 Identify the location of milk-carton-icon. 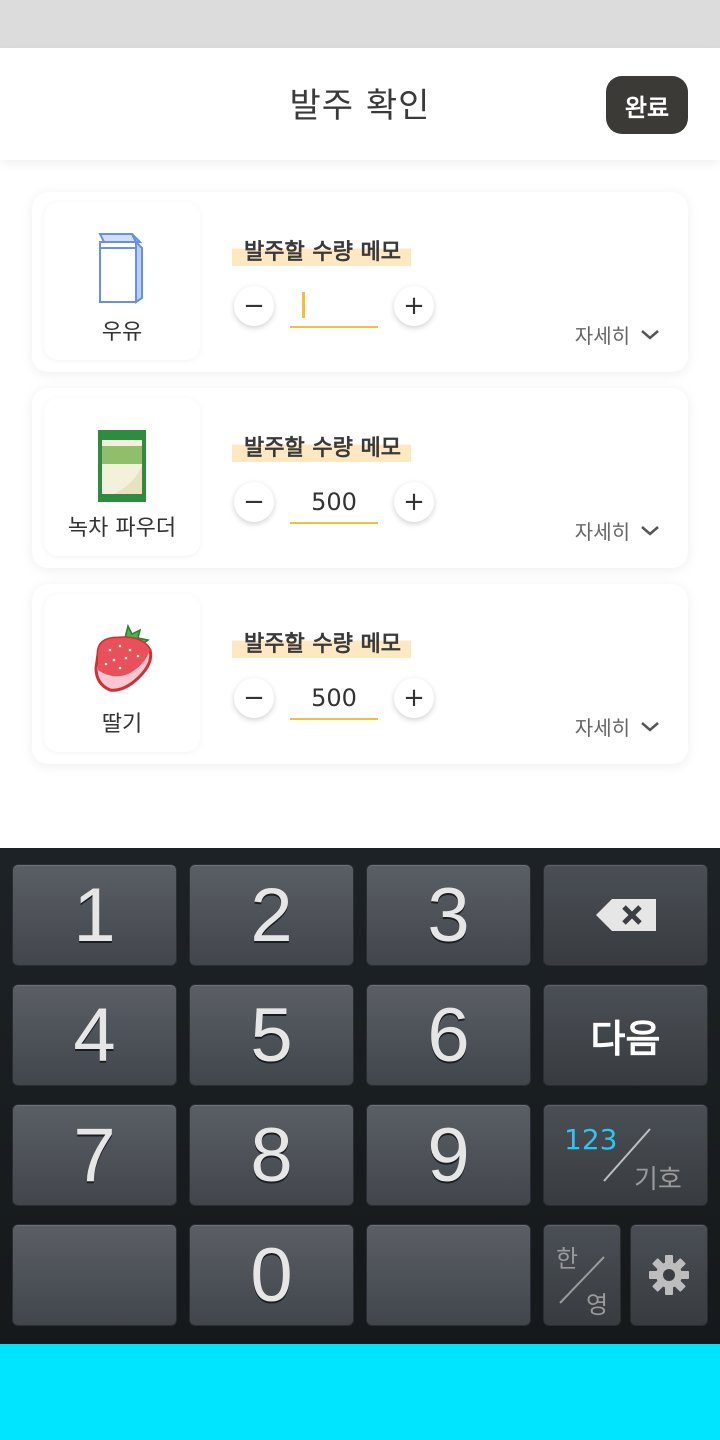
(120, 268).